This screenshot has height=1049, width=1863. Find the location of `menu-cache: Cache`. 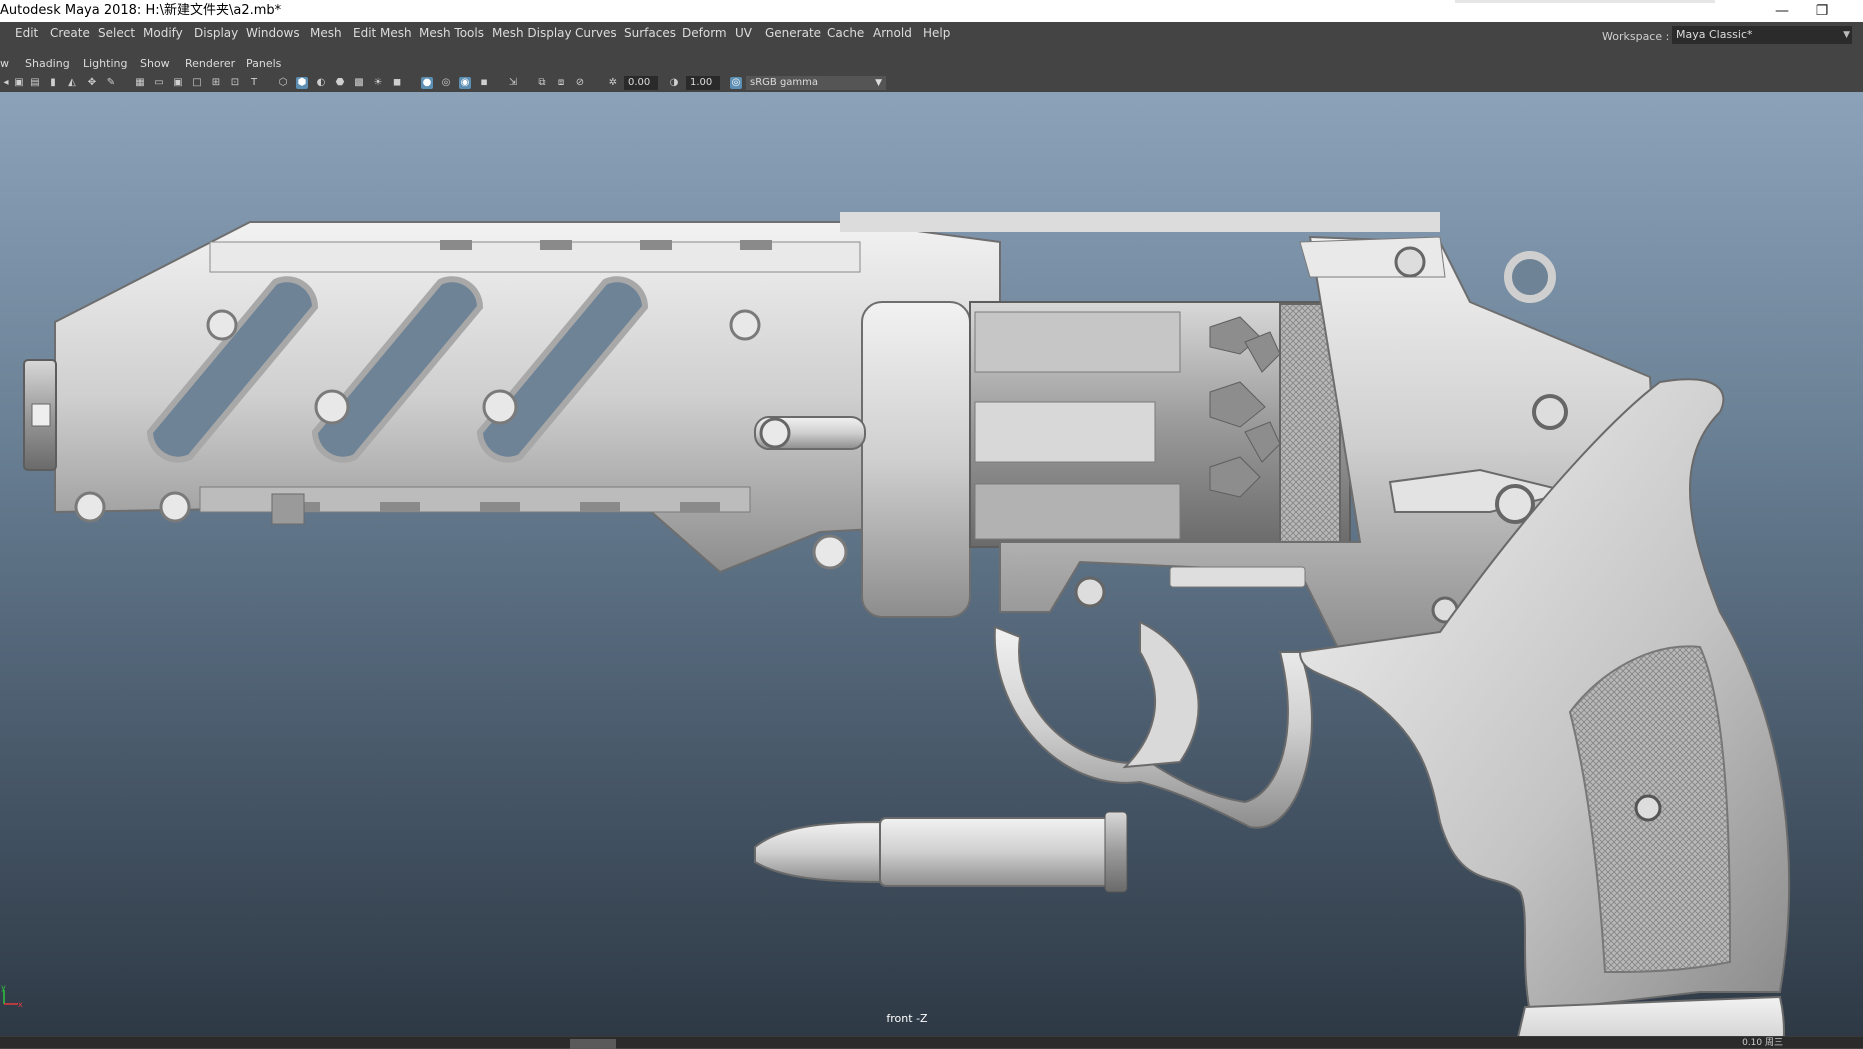

menu-cache: Cache is located at coordinates (845, 33).